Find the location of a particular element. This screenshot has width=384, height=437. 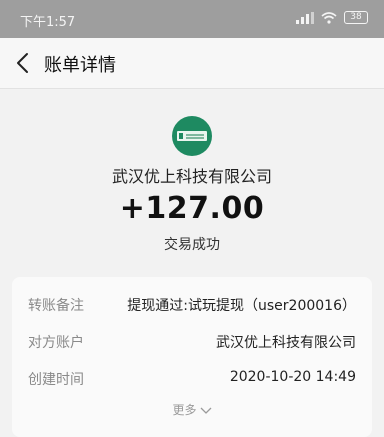

detail-row-remark: 转账备注 提现通过:试玩提现（user200016） is located at coordinates (192, 306).